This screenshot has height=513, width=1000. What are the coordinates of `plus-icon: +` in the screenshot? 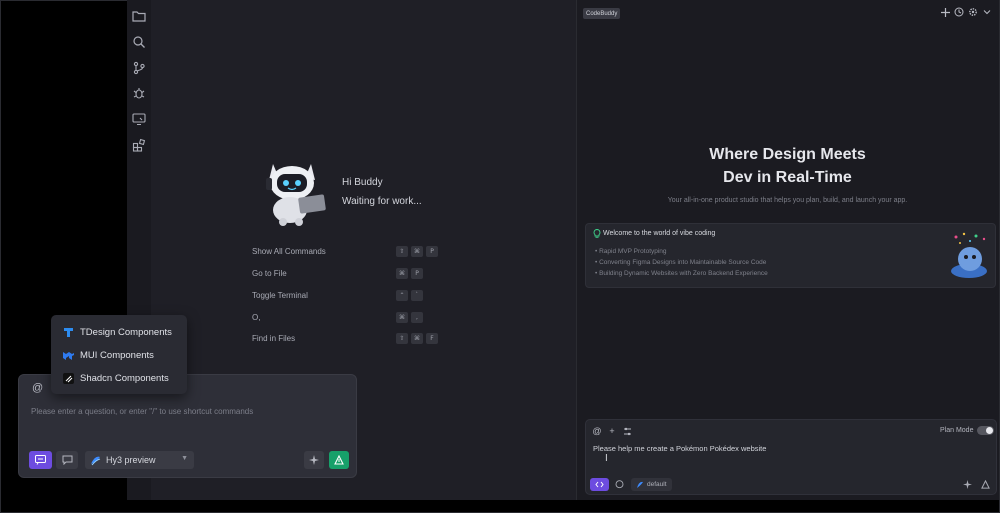 It's located at (612, 431).